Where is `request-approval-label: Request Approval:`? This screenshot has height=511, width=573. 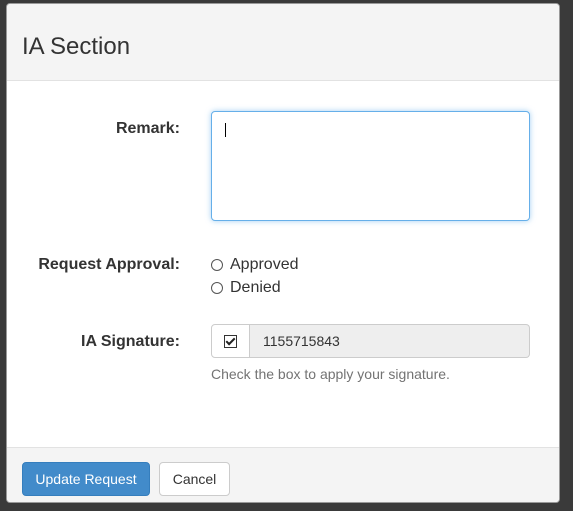
request-approval-label: Request Approval: is located at coordinates (109, 264).